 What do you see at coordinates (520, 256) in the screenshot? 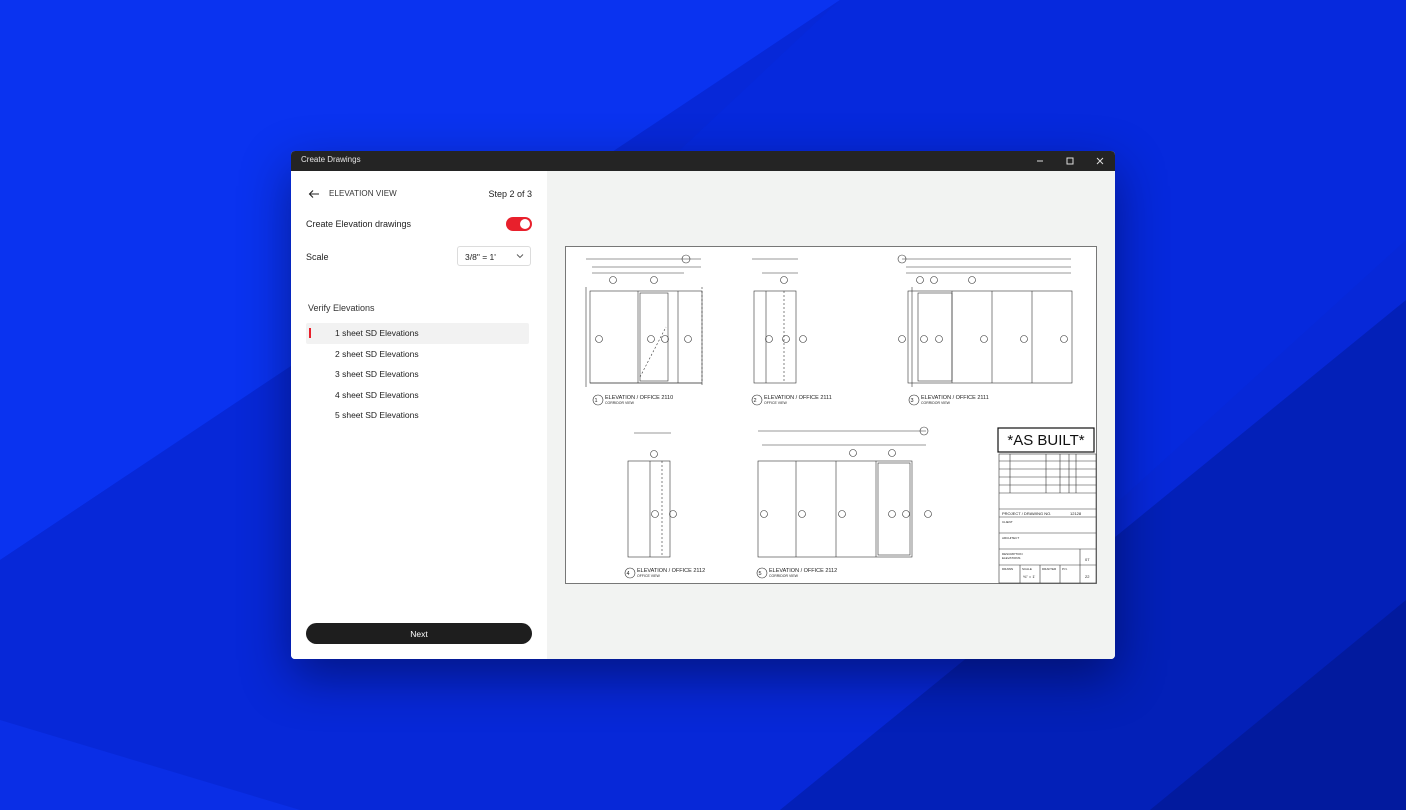
I see `chevron-down-icon` at bounding box center [520, 256].